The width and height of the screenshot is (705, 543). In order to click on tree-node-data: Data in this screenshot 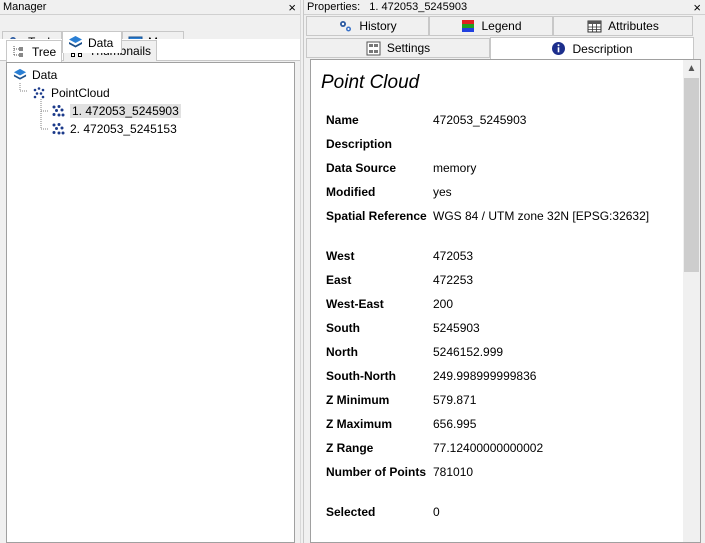, I will do `click(35, 74)`.